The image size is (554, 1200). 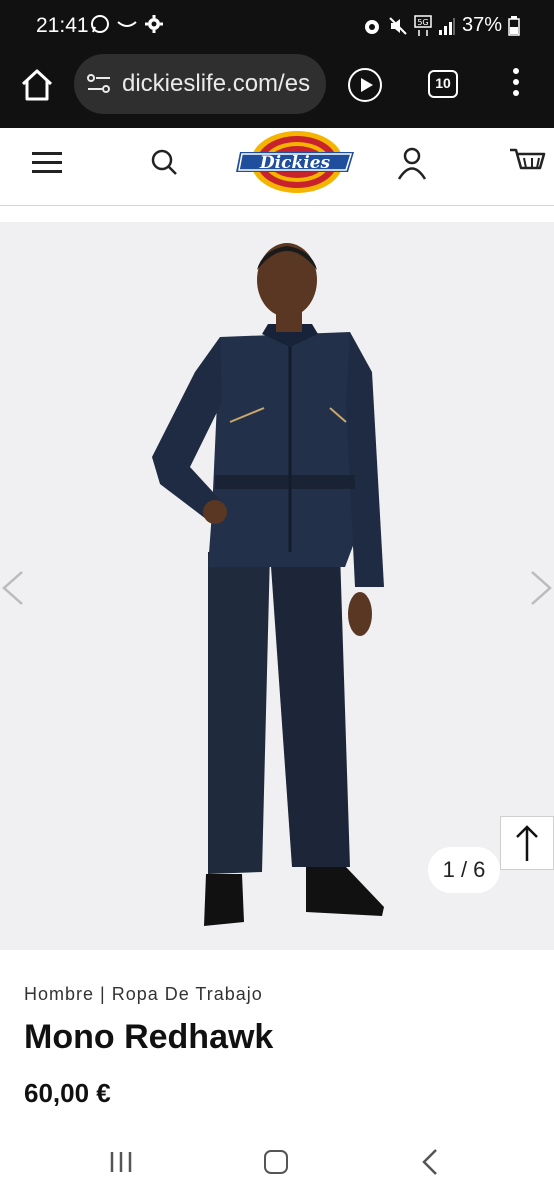 I want to click on 5g-icon: 5G, so click(x=423, y=25).